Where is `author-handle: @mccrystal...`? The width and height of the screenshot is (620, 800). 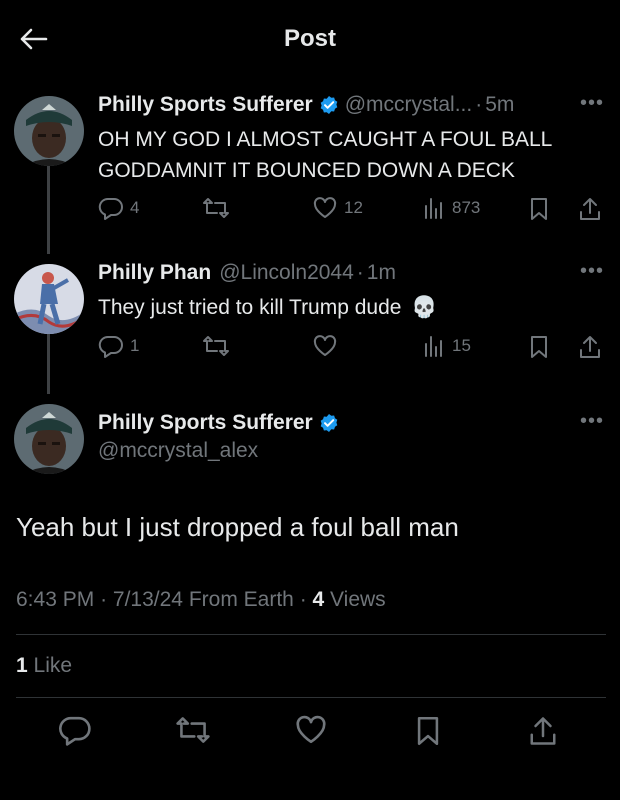
author-handle: @mccrystal... is located at coordinates (408, 104).